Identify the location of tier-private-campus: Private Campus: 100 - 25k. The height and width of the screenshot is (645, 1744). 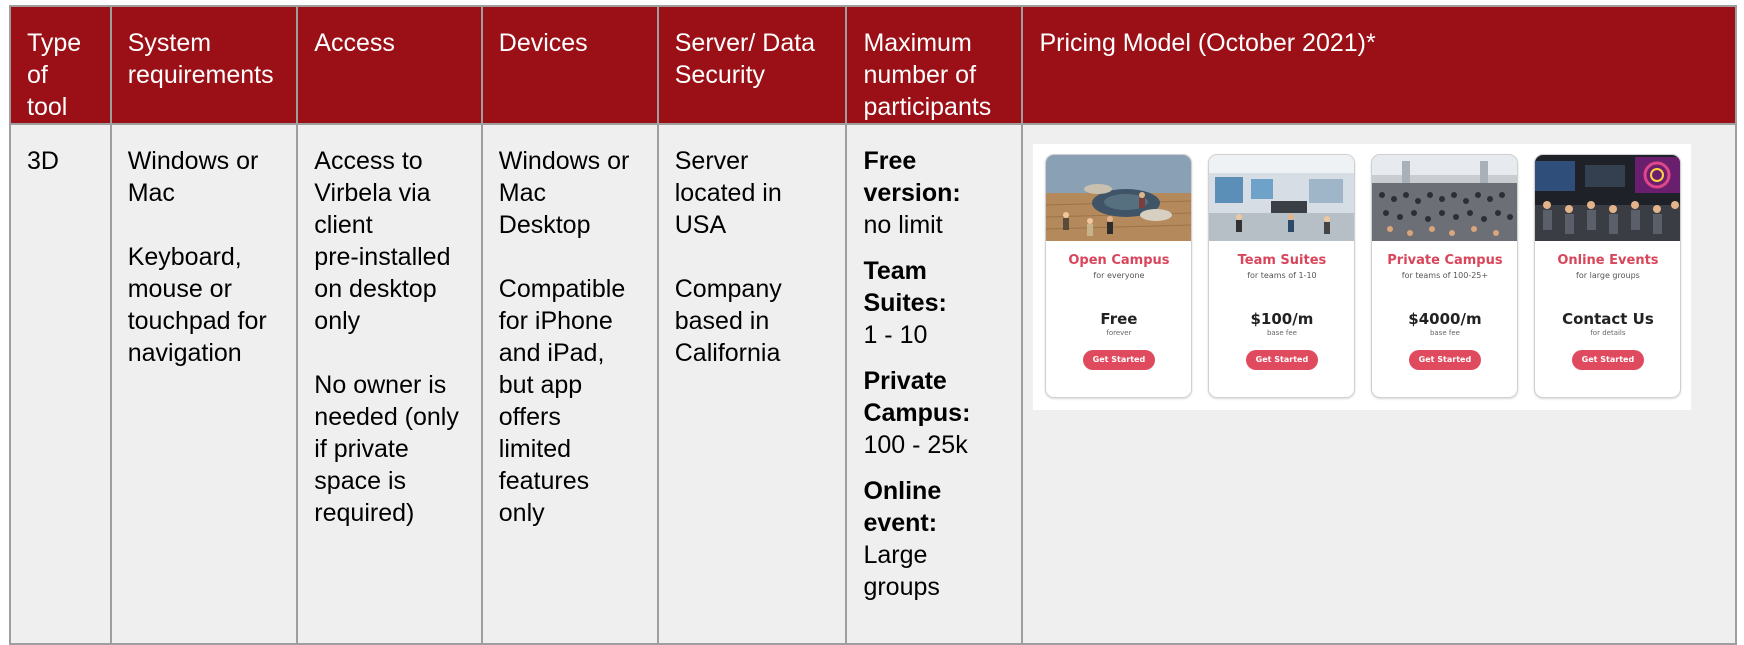
(917, 413).